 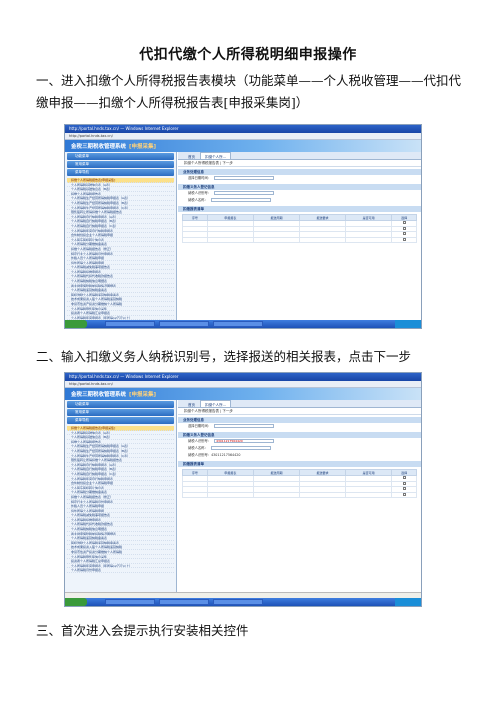 I want to click on step-2-text: 二、输入扣缴义务人纳税识别号，选择报送的相关报表，点击下一步, so click(x=224, y=356).